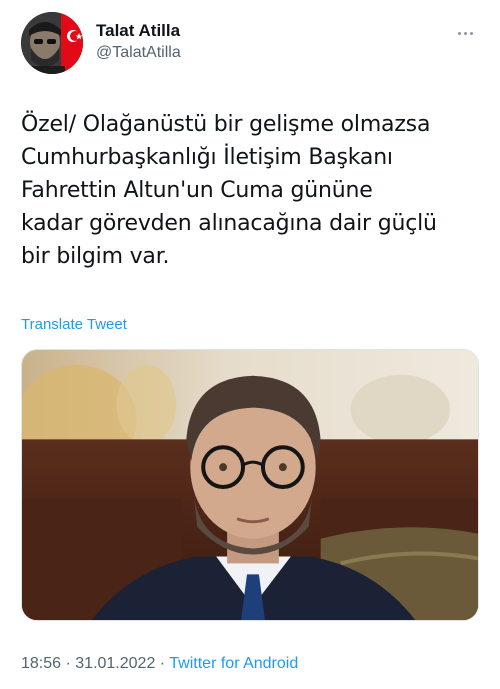 The image size is (500, 689). Describe the element at coordinates (138, 31) in the screenshot. I see `display-name: Talat Atilla` at that location.